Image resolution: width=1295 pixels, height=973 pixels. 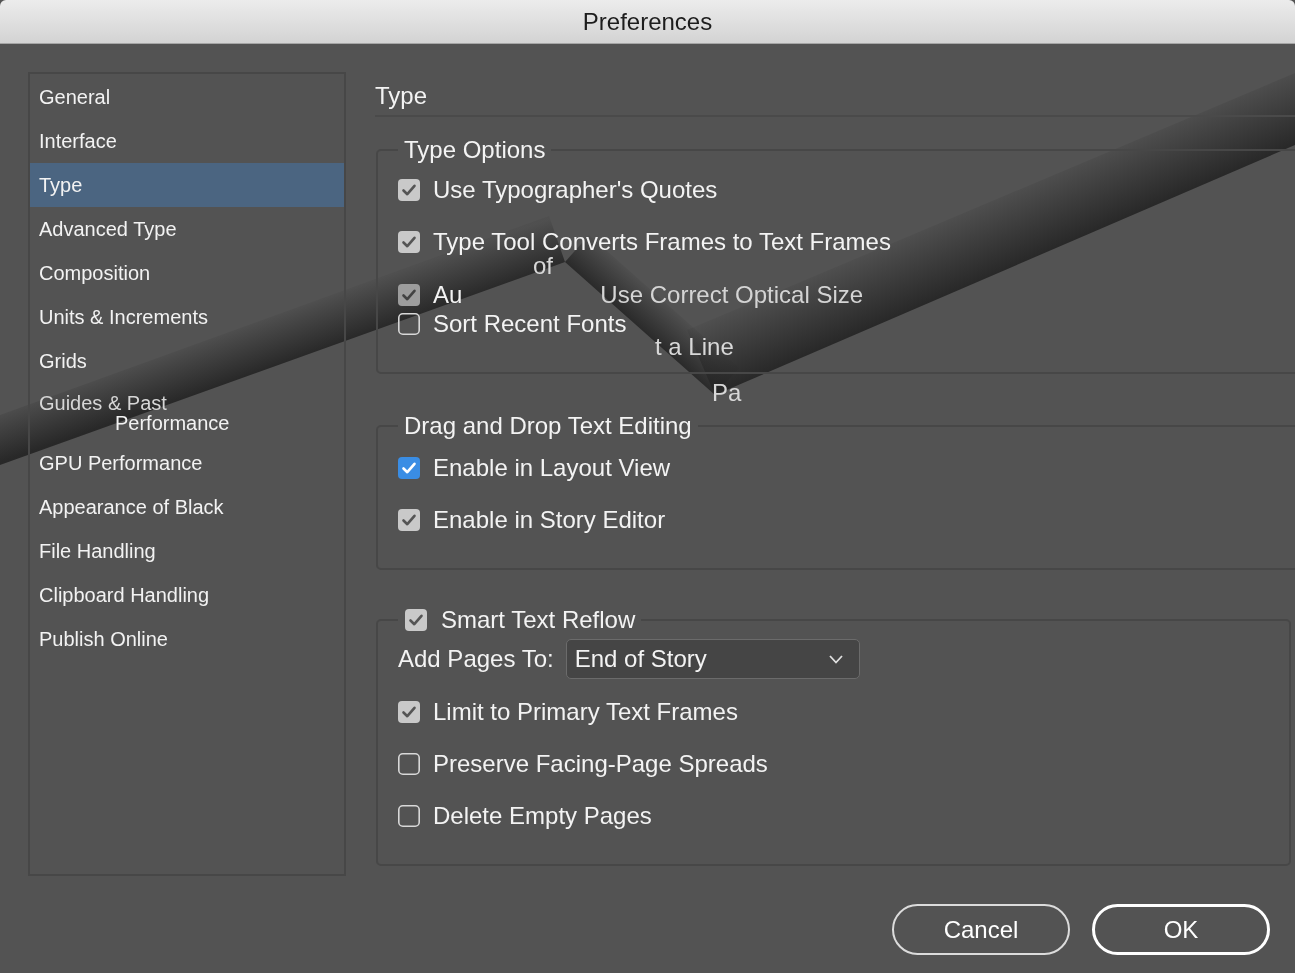 What do you see at coordinates (662, 242) in the screenshot?
I see `option-label: Type Tool Converts Frames to Text Frames` at bounding box center [662, 242].